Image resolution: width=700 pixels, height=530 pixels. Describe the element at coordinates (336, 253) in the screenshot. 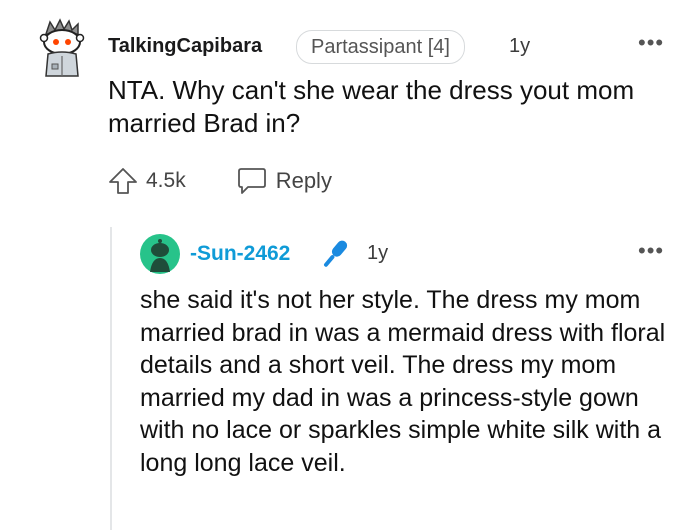

I see `microphone-icon` at that location.